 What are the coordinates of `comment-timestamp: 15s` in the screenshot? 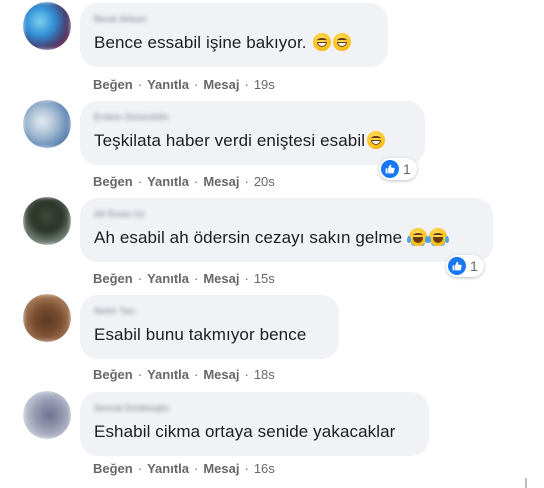 It's located at (264, 278).